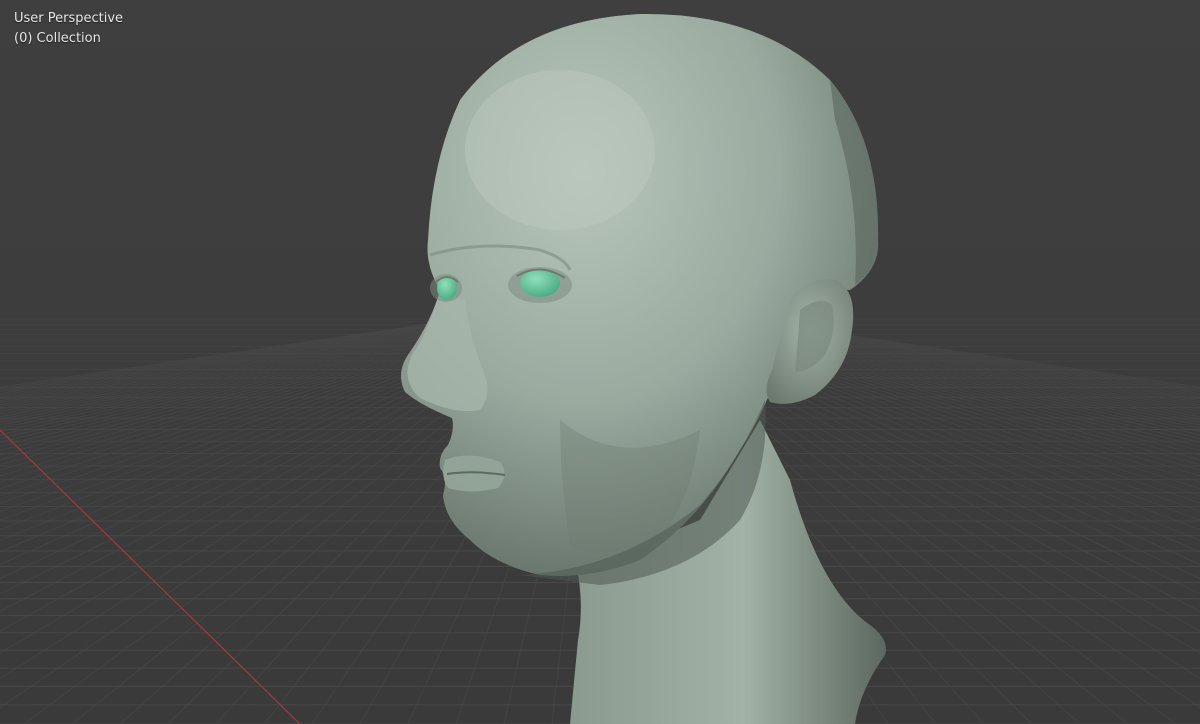  Describe the element at coordinates (57, 38) in the screenshot. I see `collection-label: (0) Collection` at that location.